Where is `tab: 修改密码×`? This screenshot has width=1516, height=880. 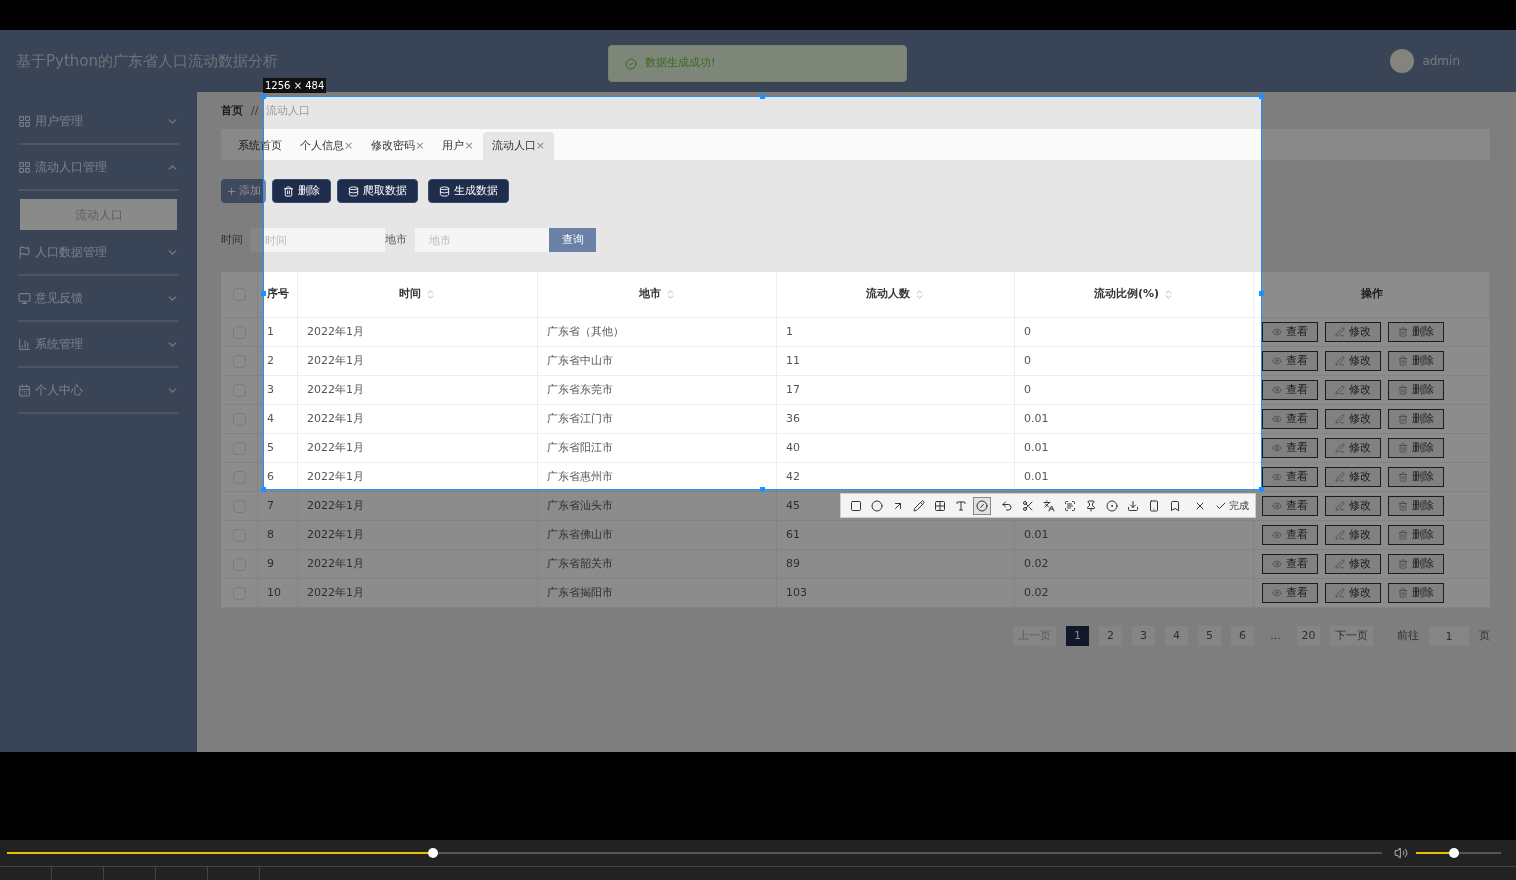 tab: 修改密码× is located at coordinates (398, 146).